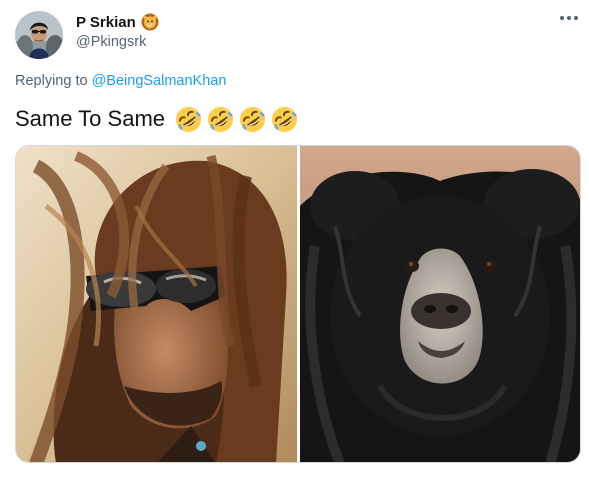  What do you see at coordinates (236, 119) in the screenshot?
I see `emoji-group` at bounding box center [236, 119].